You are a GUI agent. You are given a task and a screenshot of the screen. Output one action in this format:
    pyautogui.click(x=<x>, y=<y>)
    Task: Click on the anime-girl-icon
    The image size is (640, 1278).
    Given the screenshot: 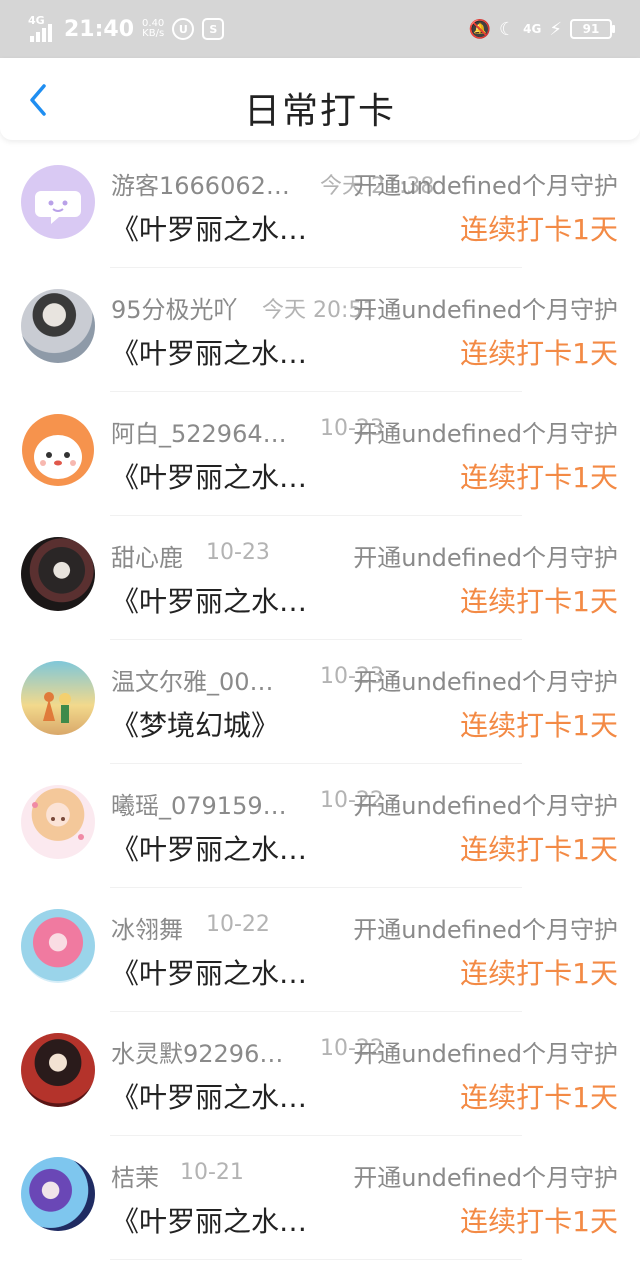 What is the action you would take?
    pyautogui.click(x=58, y=821)
    